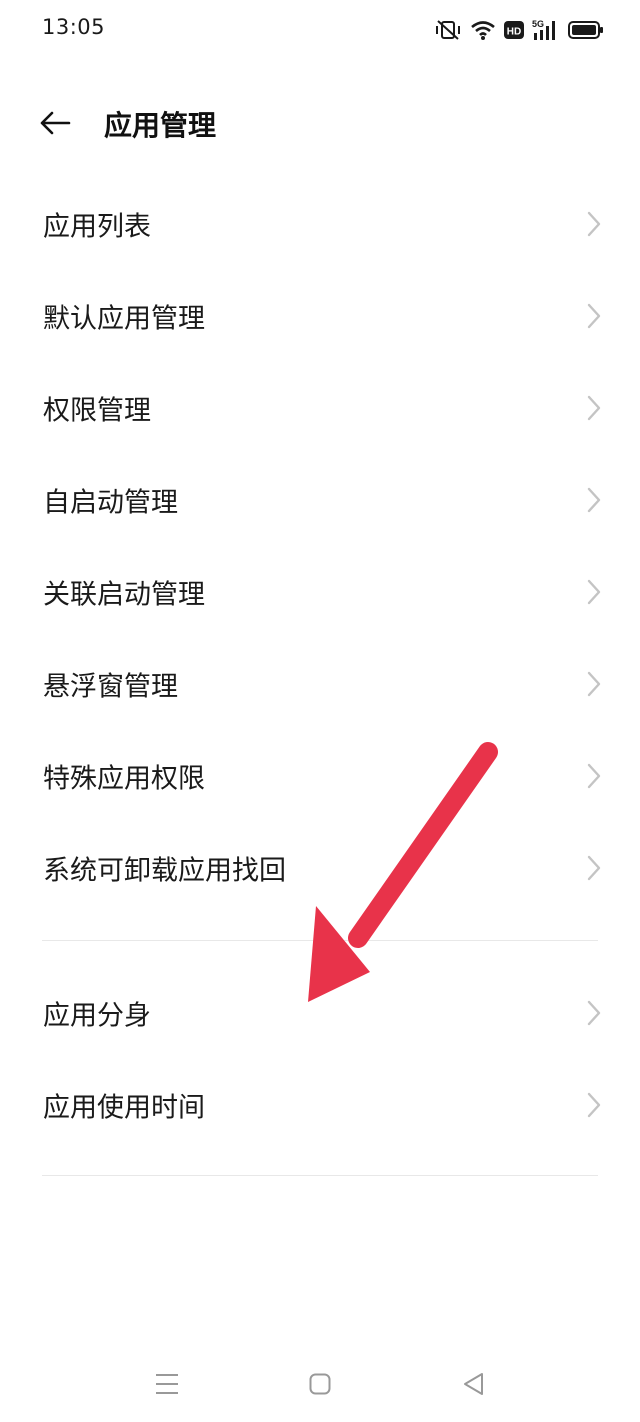 This screenshot has height=1422, width=640. Describe the element at coordinates (546, 30) in the screenshot. I see `5g-signal-icon: 5G` at that location.